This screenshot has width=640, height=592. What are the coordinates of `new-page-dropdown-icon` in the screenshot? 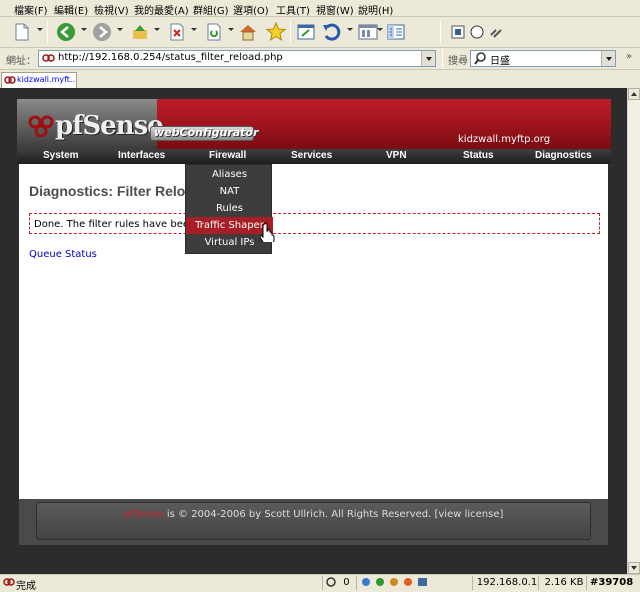 It's located at (40, 29).